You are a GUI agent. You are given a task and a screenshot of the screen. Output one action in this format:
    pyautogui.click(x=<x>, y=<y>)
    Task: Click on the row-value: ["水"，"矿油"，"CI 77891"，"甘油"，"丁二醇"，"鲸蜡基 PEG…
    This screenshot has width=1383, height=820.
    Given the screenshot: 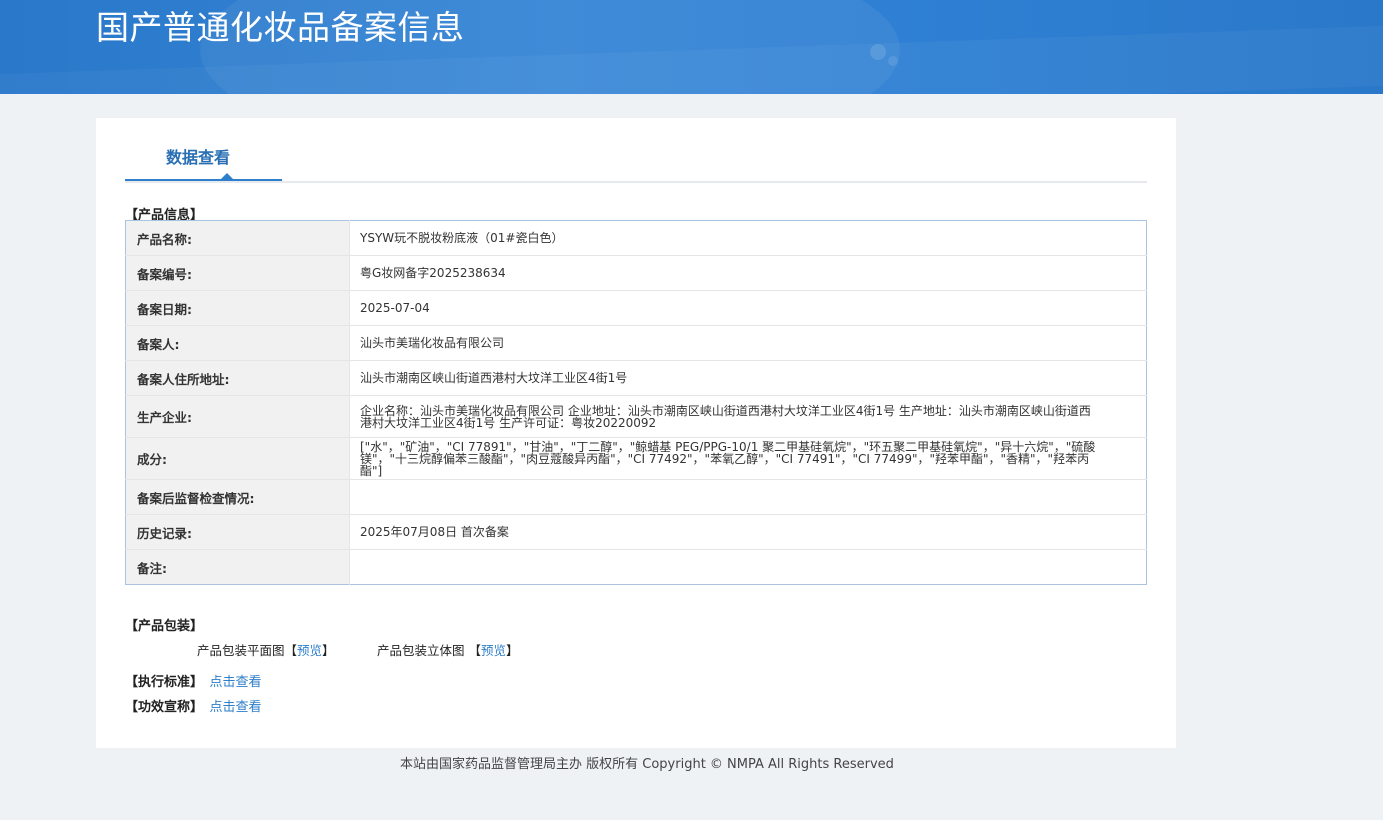 What is the action you would take?
    pyautogui.click(x=748, y=458)
    